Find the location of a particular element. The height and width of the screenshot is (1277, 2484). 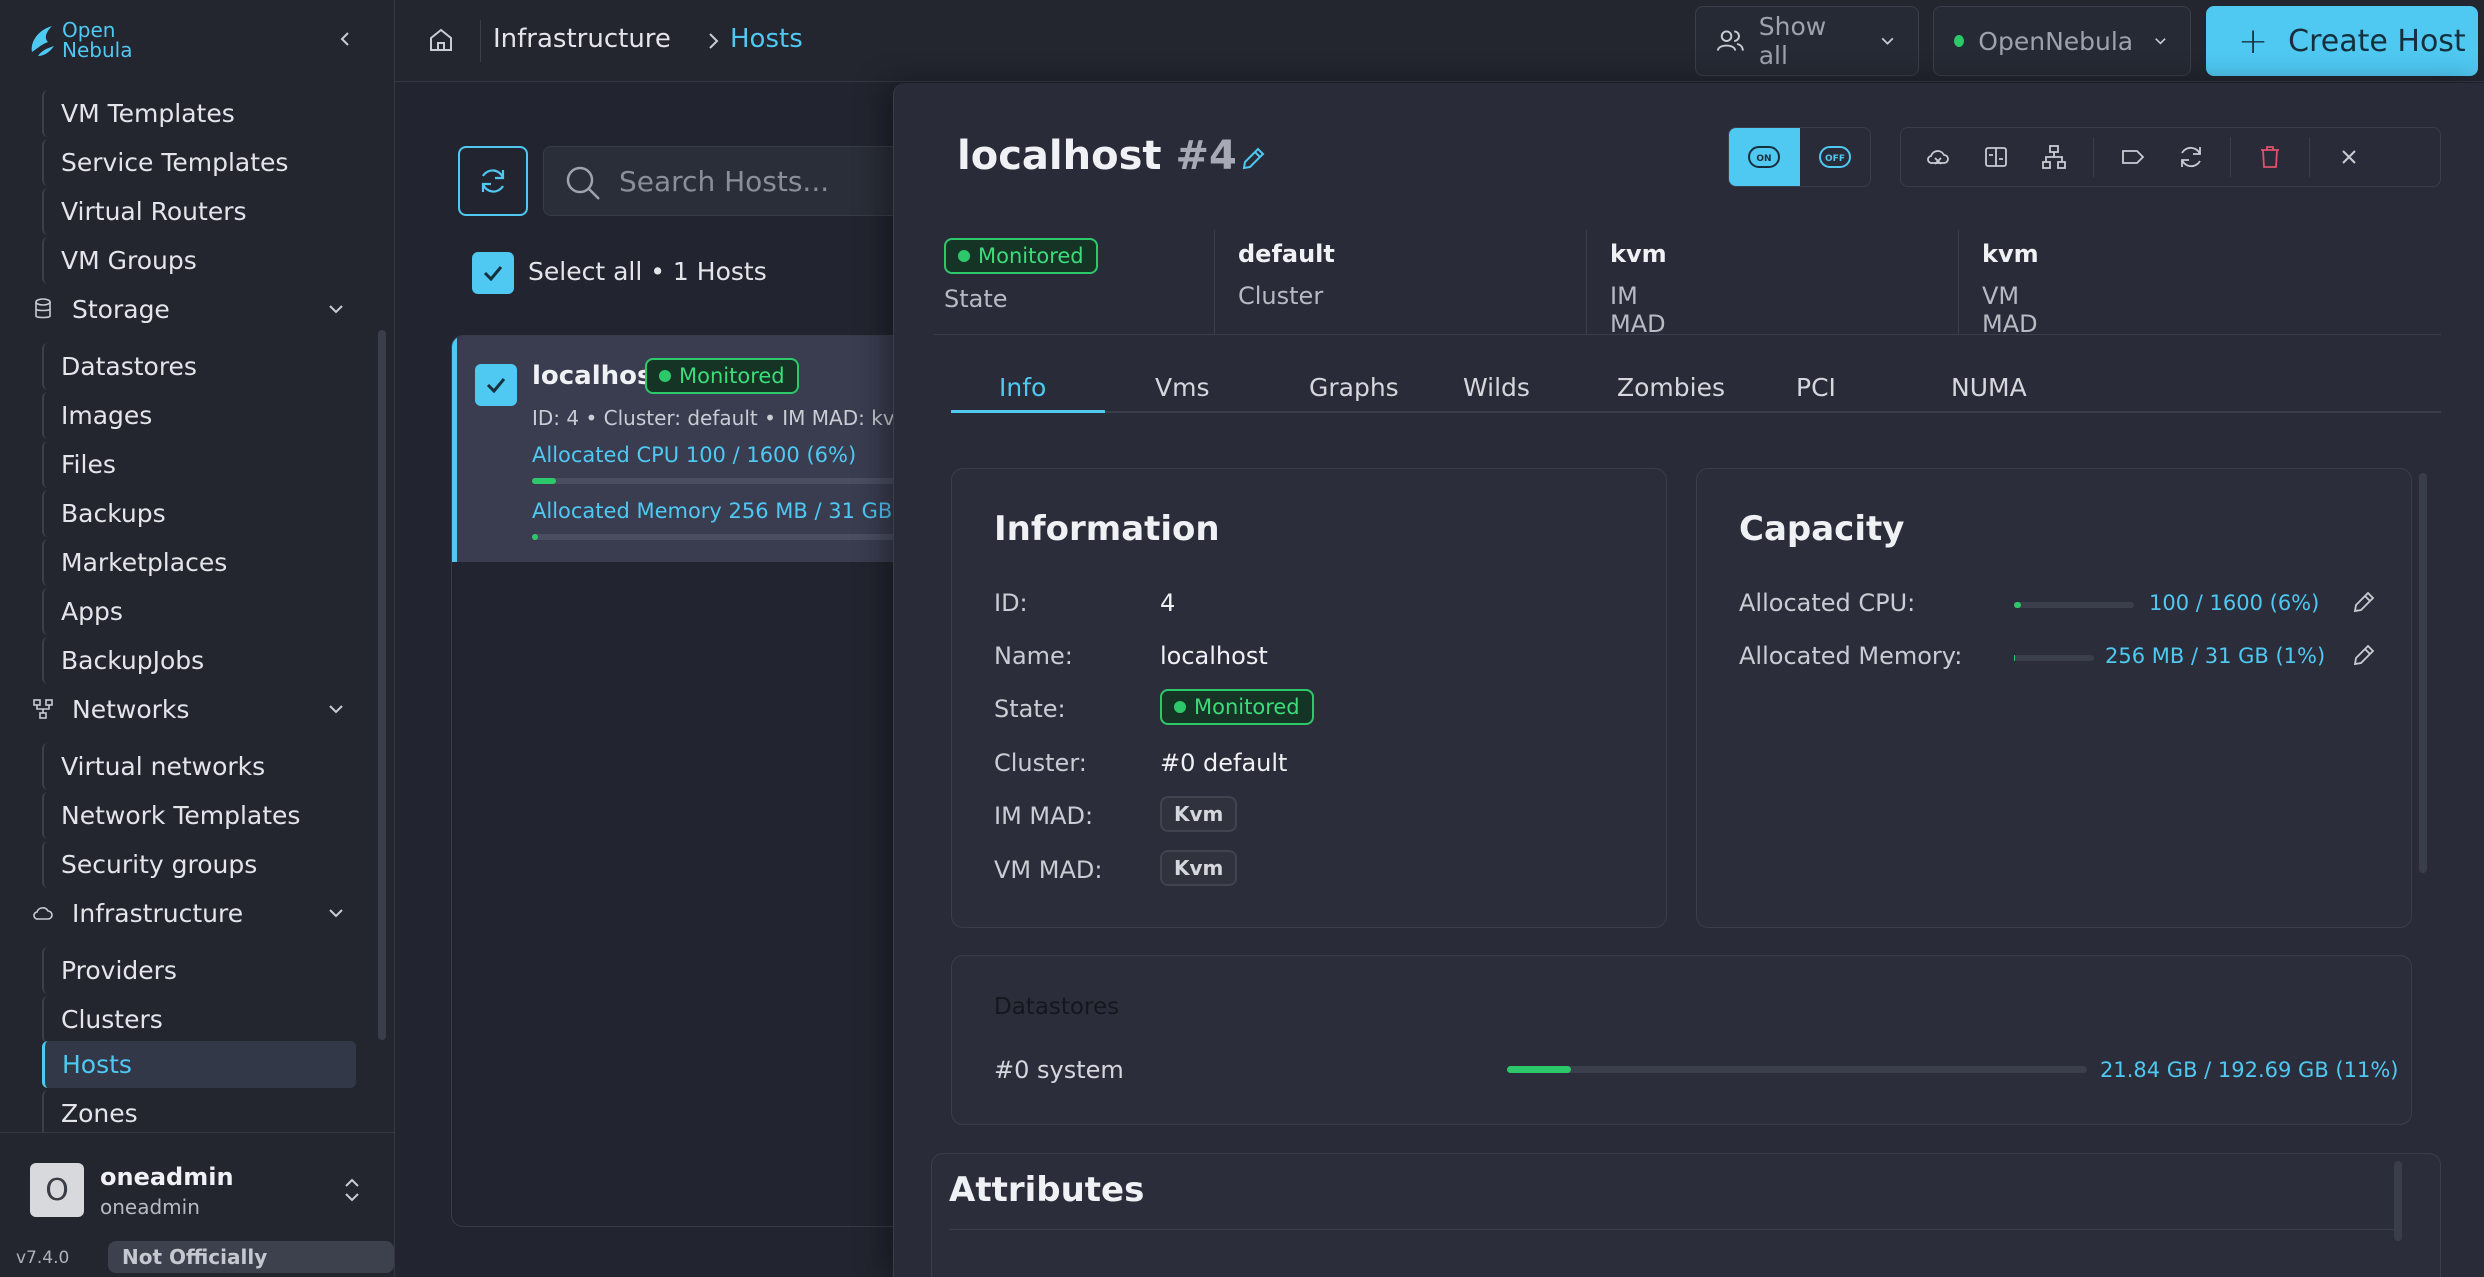

sidebar-item-network-templates: Network Templates is located at coordinates (199, 815).